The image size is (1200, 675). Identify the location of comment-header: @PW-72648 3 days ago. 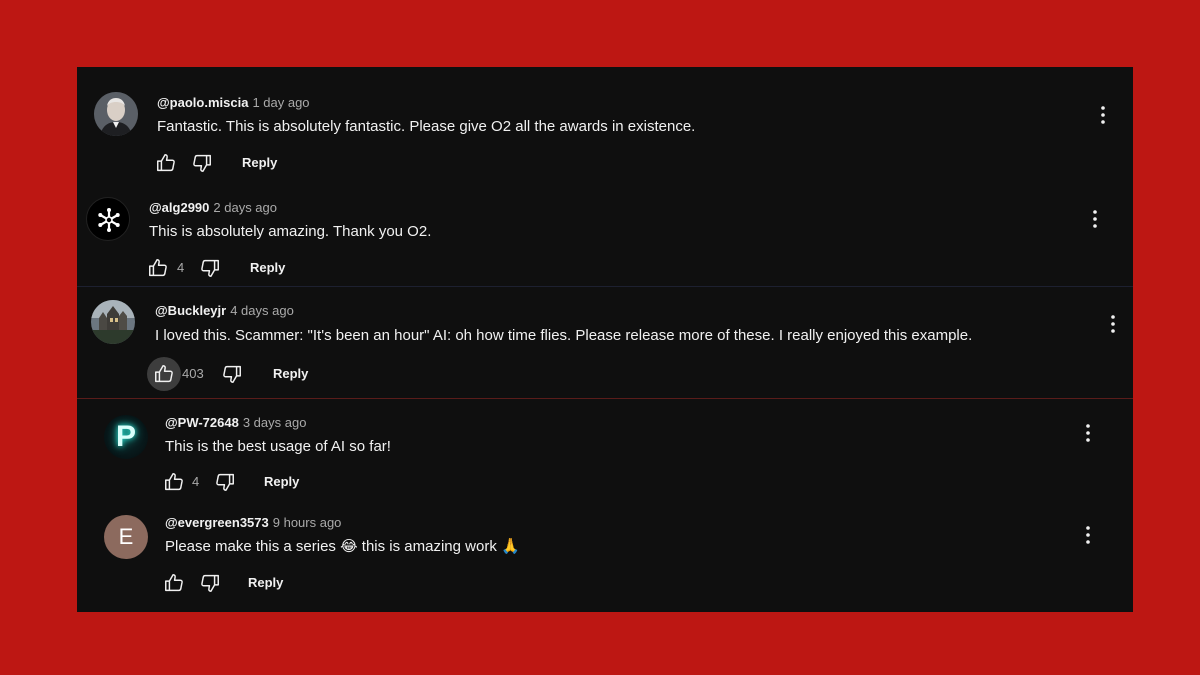
(235, 423).